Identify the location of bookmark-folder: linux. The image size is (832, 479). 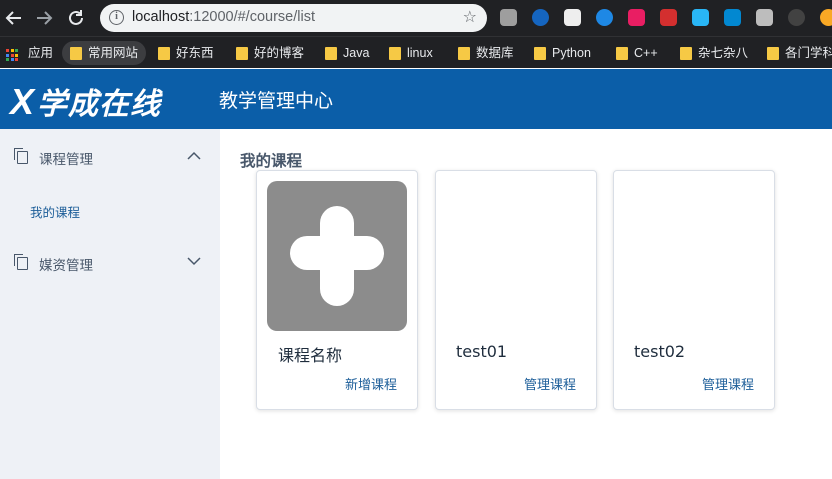
(410, 53).